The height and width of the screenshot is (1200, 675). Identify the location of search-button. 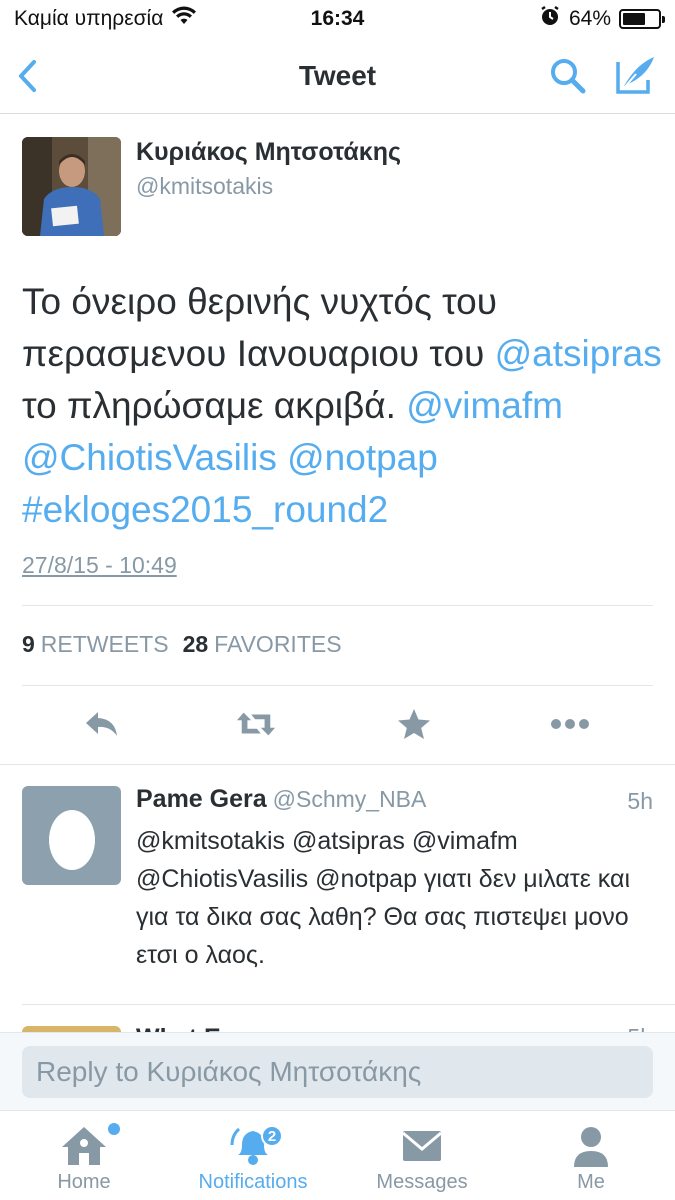
(568, 76).